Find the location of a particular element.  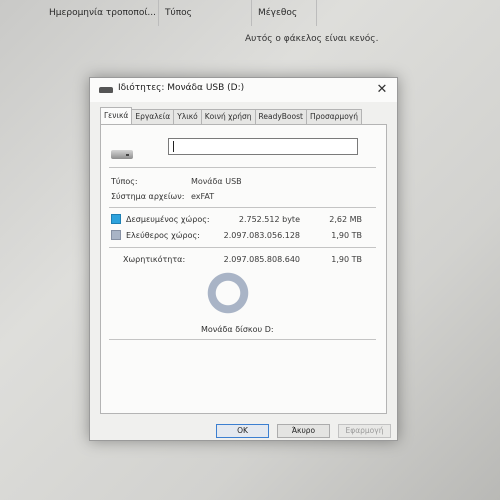

tab-customize: Προσαρμογή is located at coordinates (333, 116).